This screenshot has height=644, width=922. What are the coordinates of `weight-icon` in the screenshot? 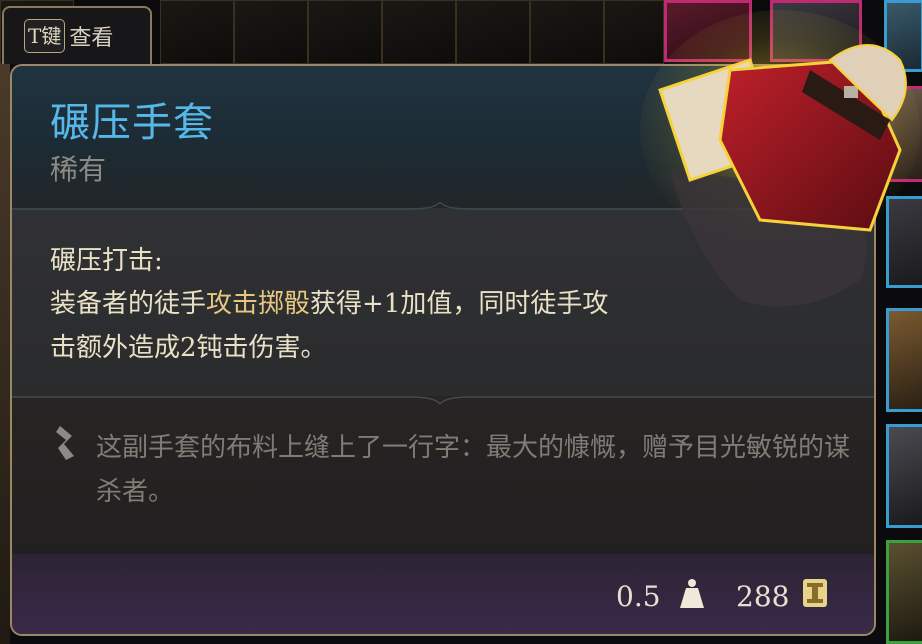 It's located at (692, 593).